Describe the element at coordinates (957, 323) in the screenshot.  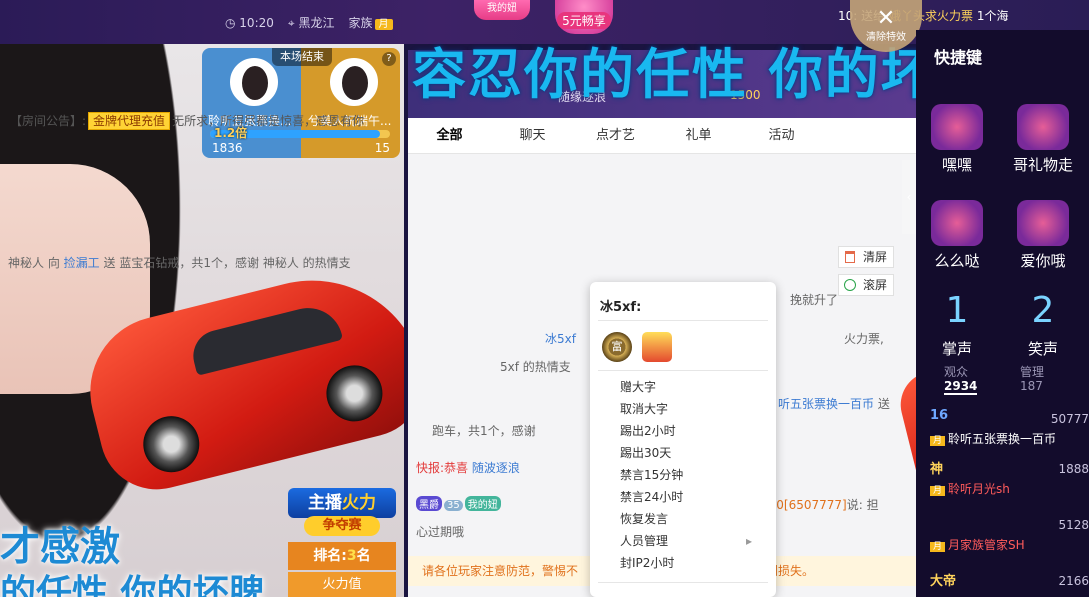
I see `shortcut-applause: 1 掌声` at that location.